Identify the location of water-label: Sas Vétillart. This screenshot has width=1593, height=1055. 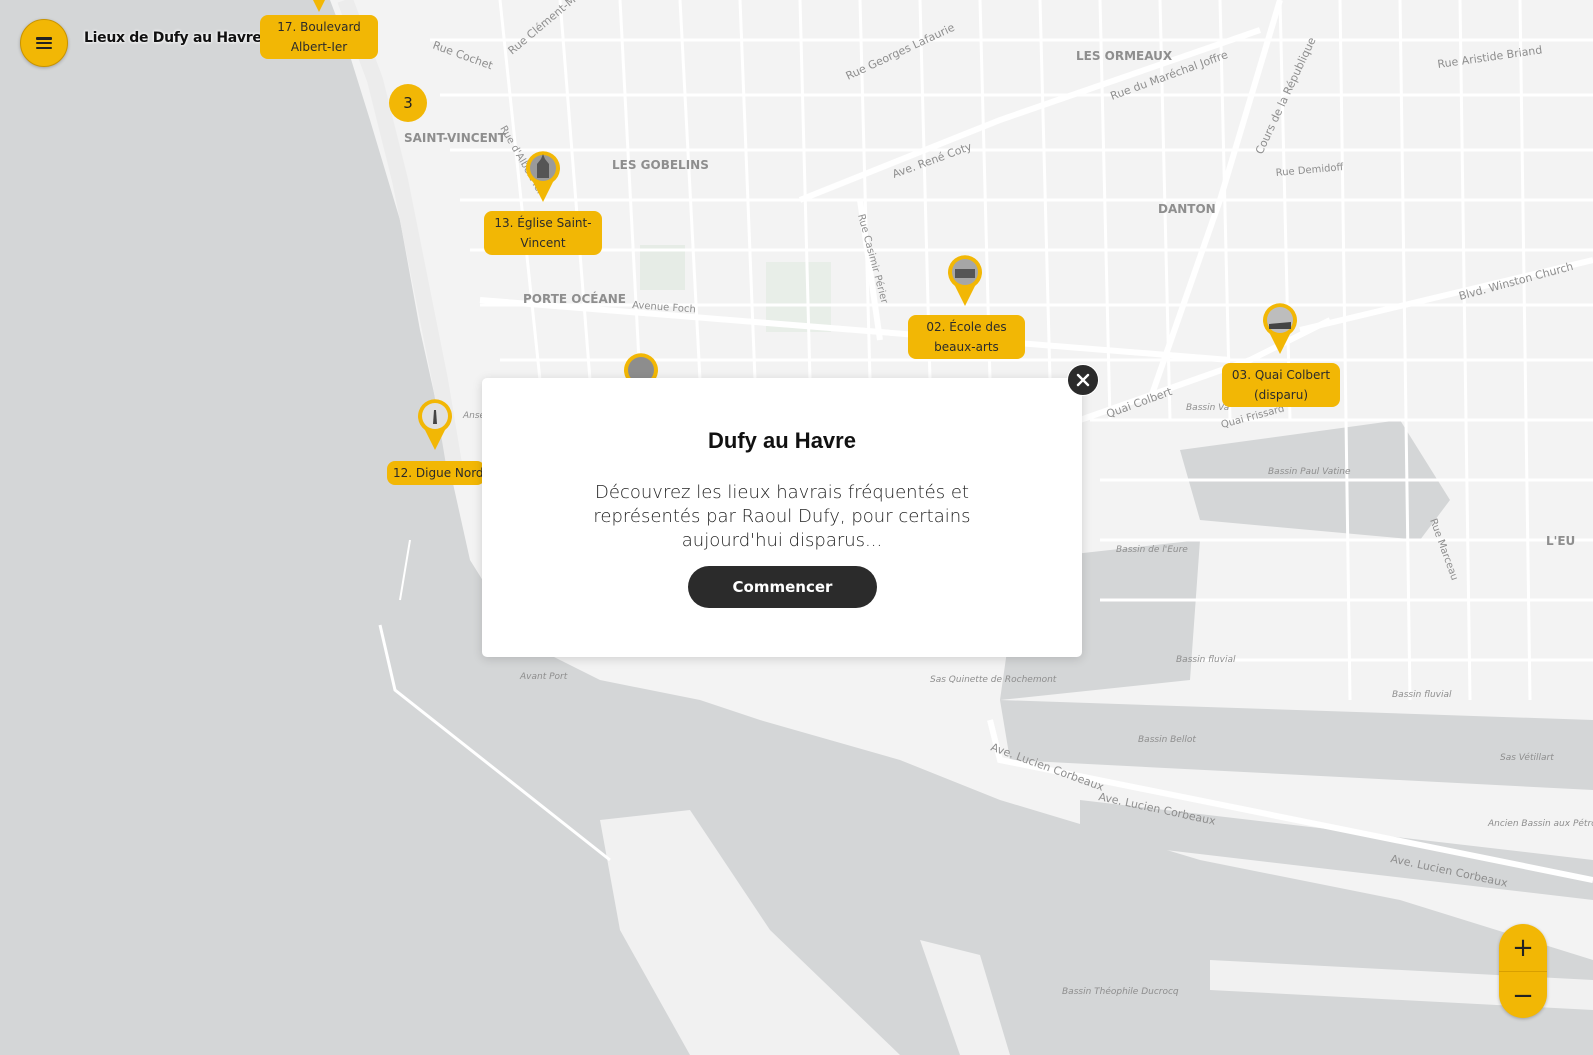
(1527, 757).